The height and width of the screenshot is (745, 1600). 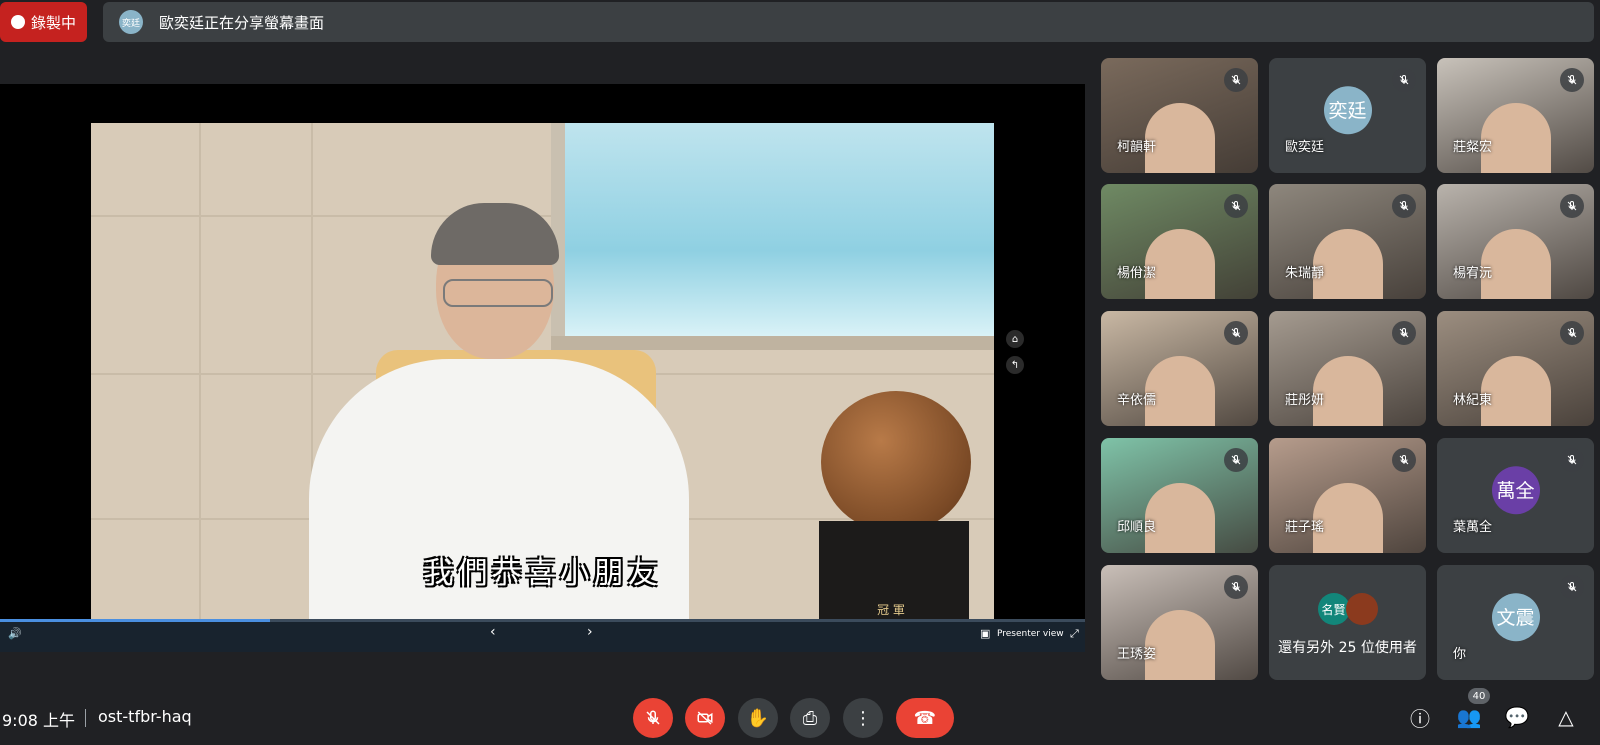 I want to click on present-screen-button: ⎙, so click(x=810, y=718).